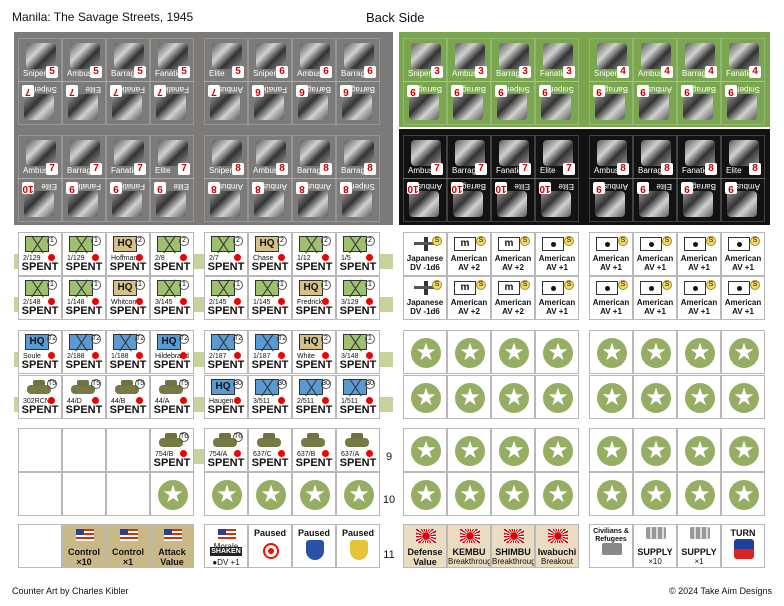 The image size is (784, 606). What do you see at coordinates (270, 60) in the screenshot?
I see `event-counter: Sniper 6` at bounding box center [270, 60].